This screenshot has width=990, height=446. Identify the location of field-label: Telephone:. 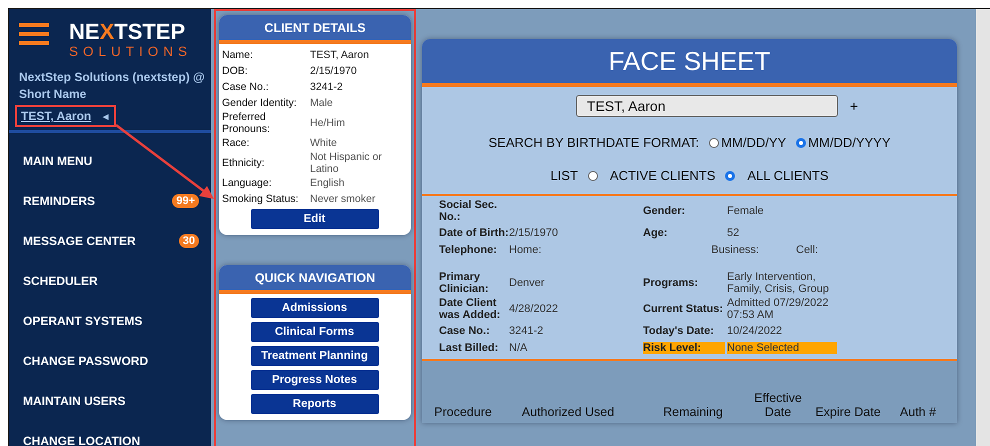
(468, 250).